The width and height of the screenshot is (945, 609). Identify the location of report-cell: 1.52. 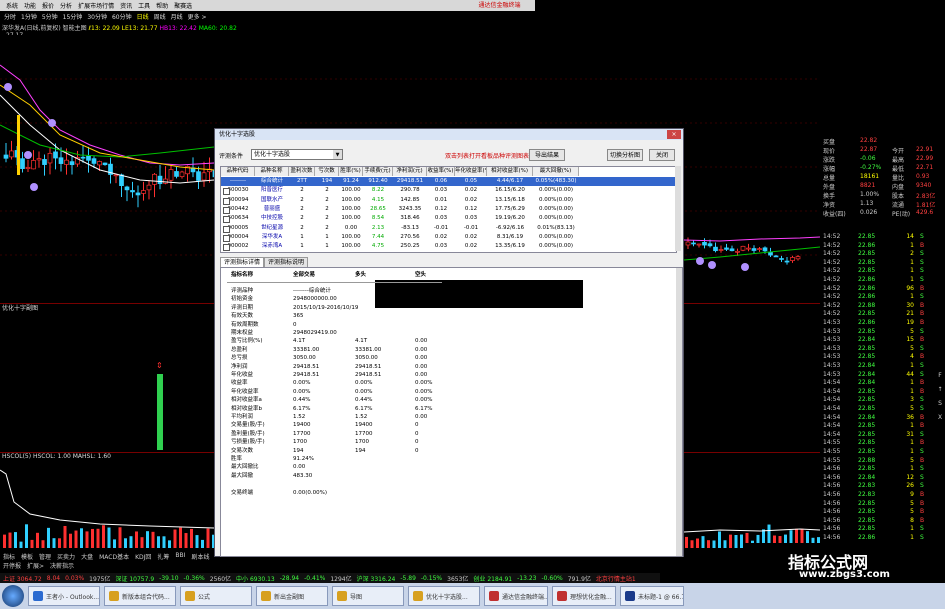
(361, 417).